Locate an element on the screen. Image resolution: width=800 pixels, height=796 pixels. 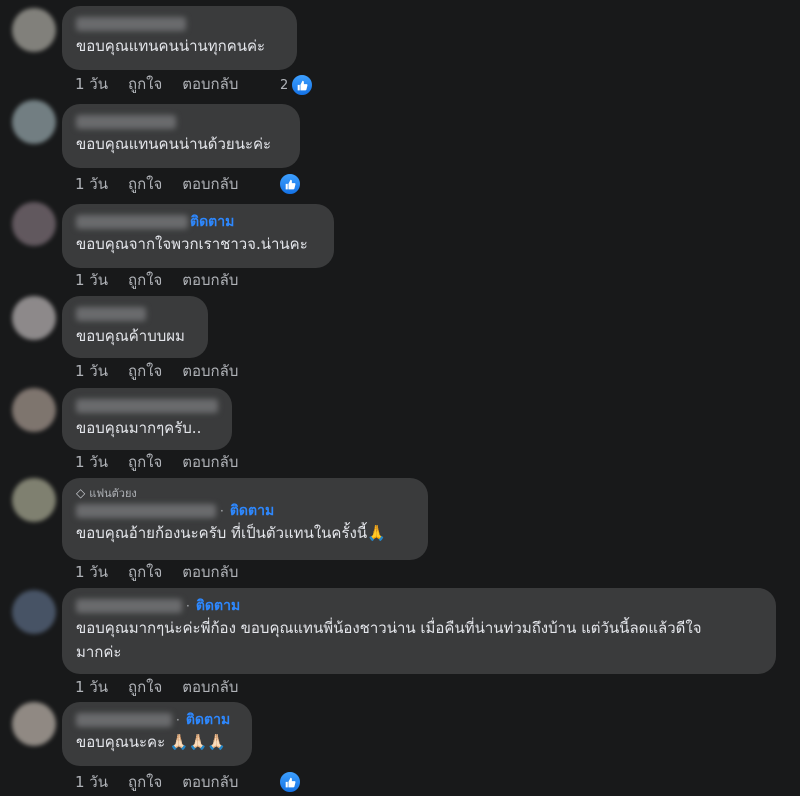
comment-text: ขอบคุณแทนคนน่านด้วยนะค่ะ is located at coordinates (174, 144).